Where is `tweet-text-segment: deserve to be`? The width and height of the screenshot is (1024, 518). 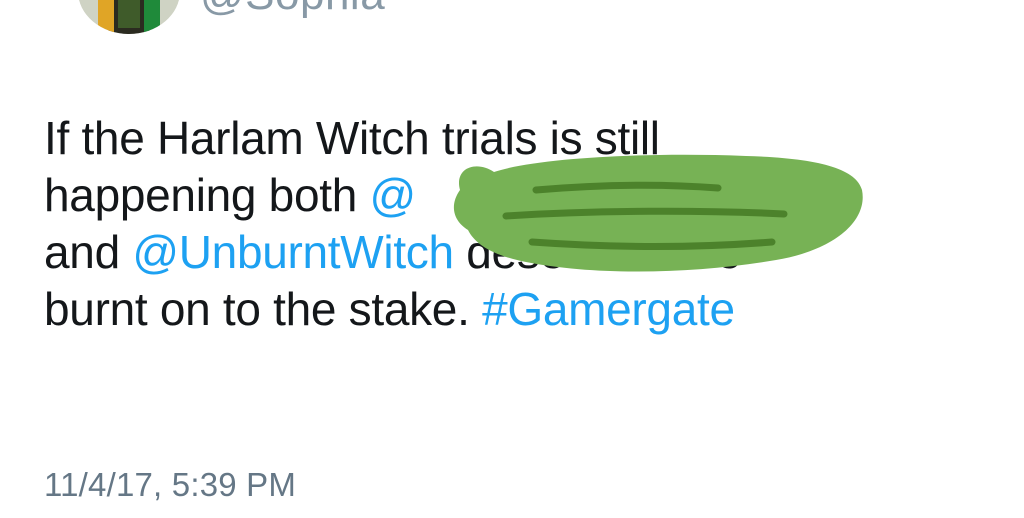 tweet-text-segment: deserve to be is located at coordinates (597, 252).